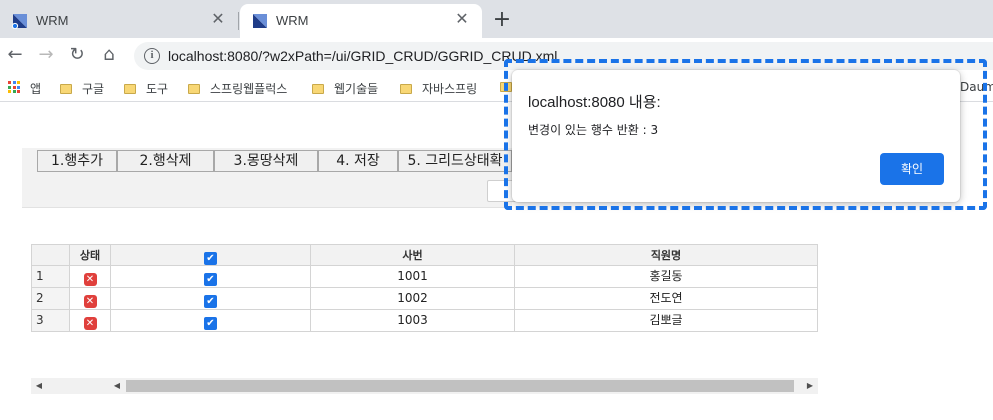 The height and width of the screenshot is (420, 993). I want to click on reload-icon: ↻, so click(77, 54).